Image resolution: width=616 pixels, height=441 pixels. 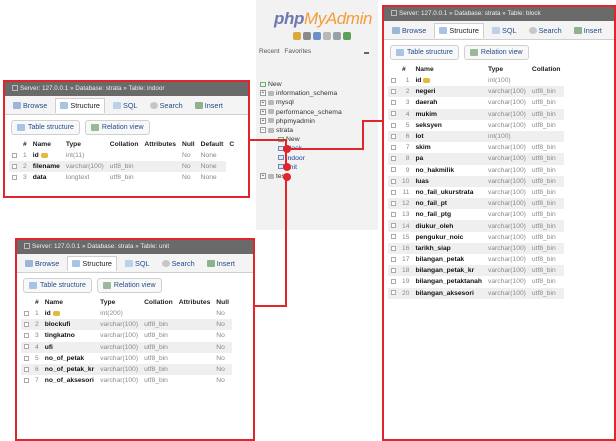 What do you see at coordinates (327, 36) in the screenshot?
I see `sql-docs-icon` at bounding box center [327, 36].